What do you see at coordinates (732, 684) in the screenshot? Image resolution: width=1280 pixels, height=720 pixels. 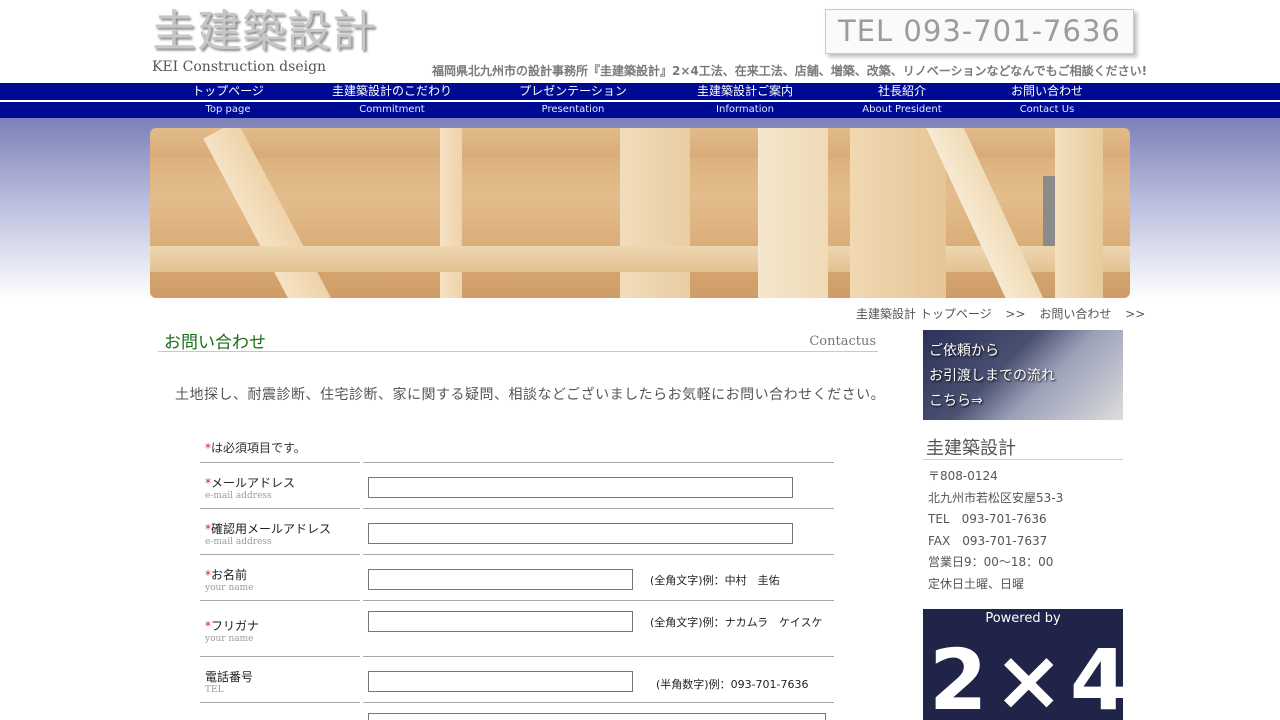 I see `tel-hint: (半角数字)例：093-701-7636` at bounding box center [732, 684].